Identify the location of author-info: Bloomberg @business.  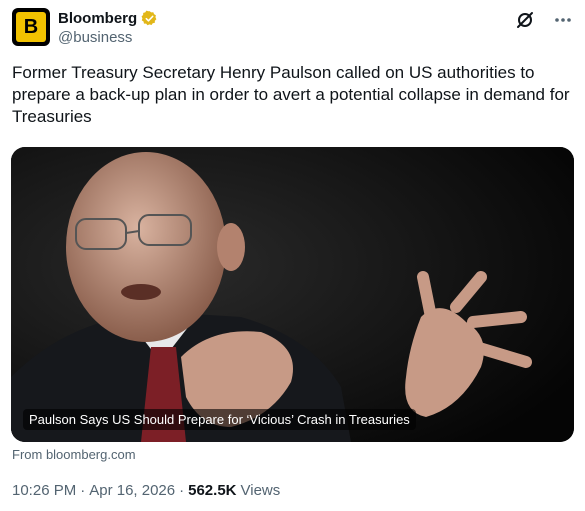
(108, 27).